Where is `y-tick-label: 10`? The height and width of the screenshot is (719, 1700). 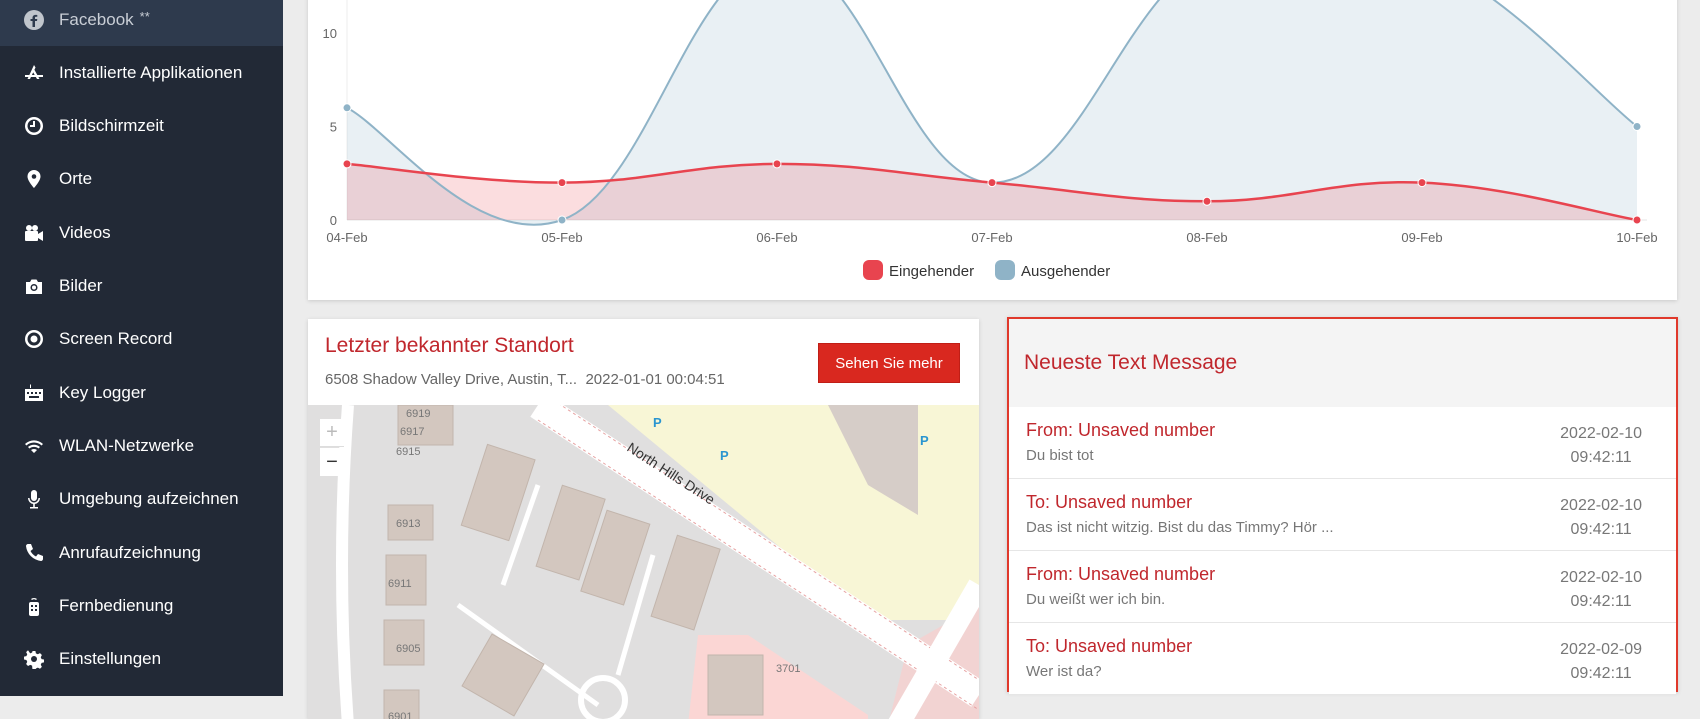 y-tick-label: 10 is located at coordinates (330, 33).